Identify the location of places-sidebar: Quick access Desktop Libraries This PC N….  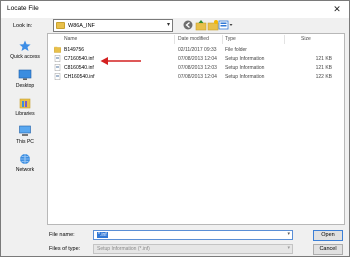
(25, 131).